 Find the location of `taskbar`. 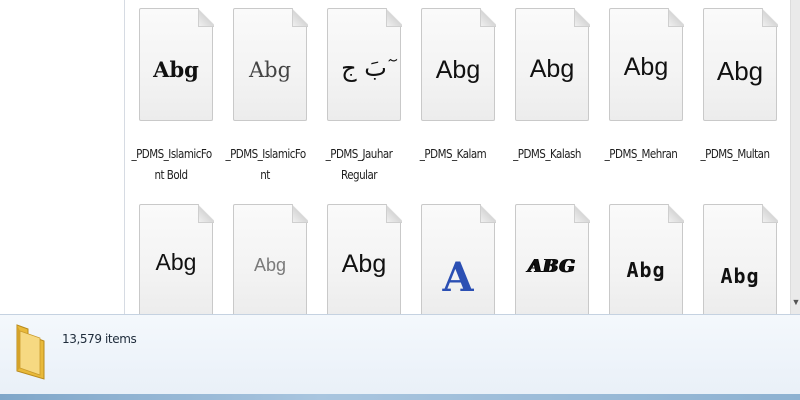

taskbar is located at coordinates (400, 397).